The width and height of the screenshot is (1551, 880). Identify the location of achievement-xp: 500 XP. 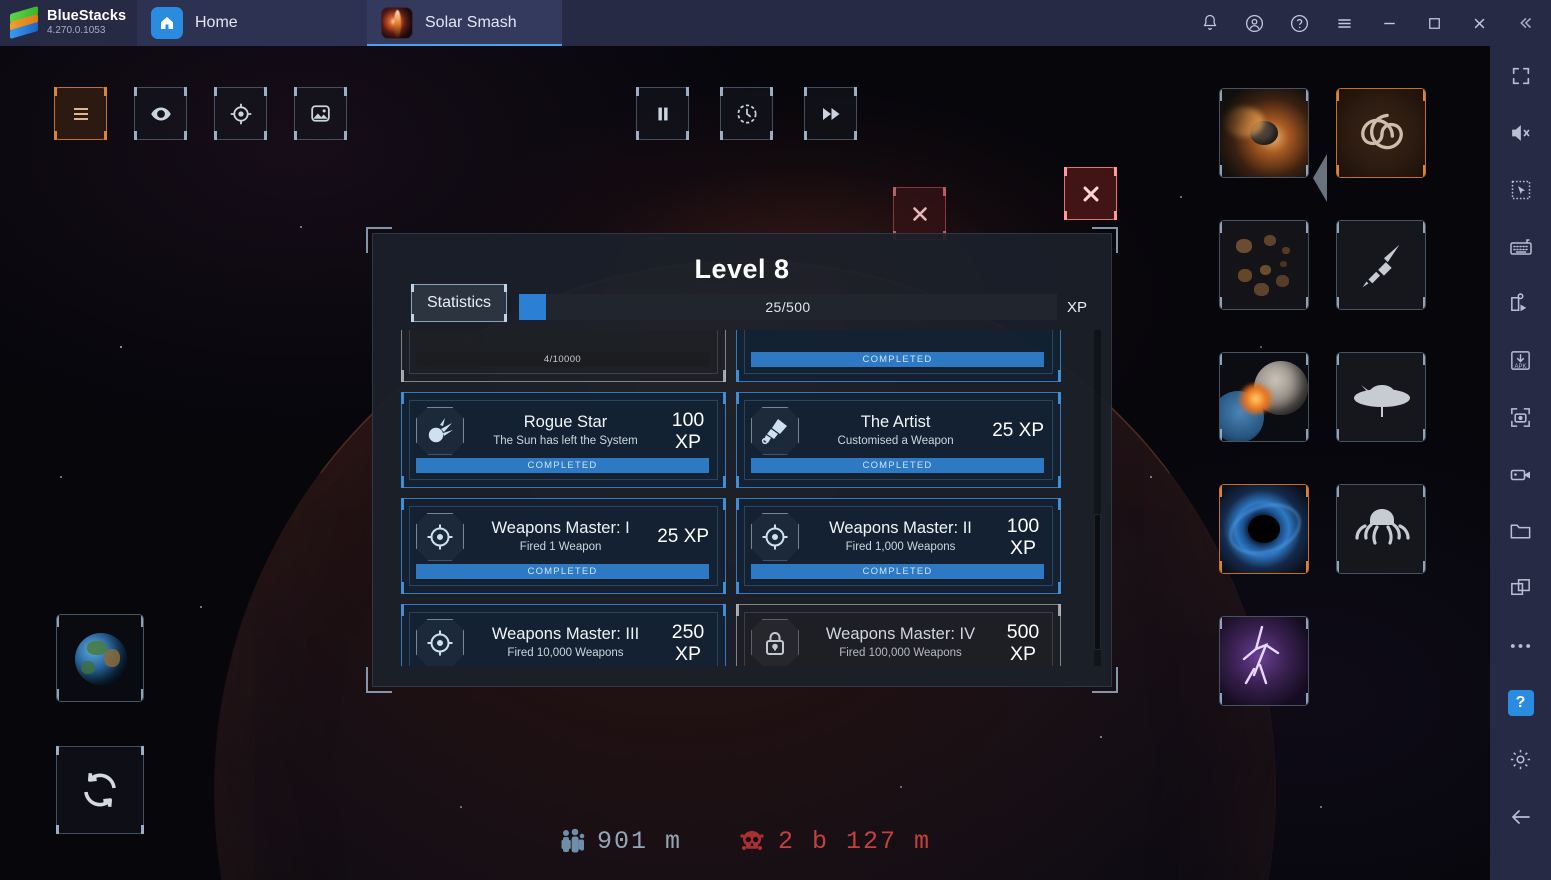
(1023, 643).